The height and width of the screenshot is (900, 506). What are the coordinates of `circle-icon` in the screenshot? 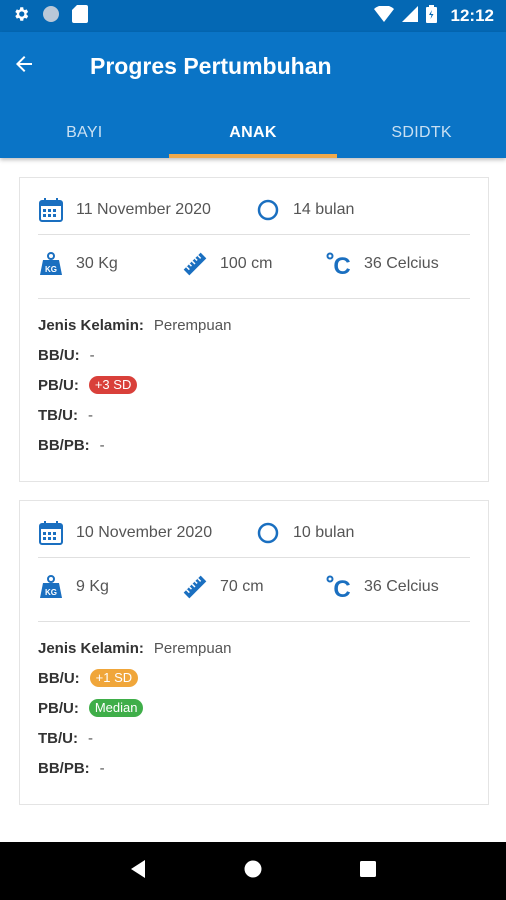 It's located at (51, 16).